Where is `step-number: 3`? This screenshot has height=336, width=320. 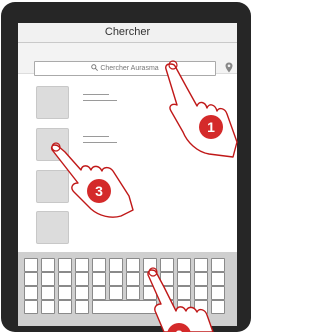
step-number: 3 is located at coordinates (99, 191).